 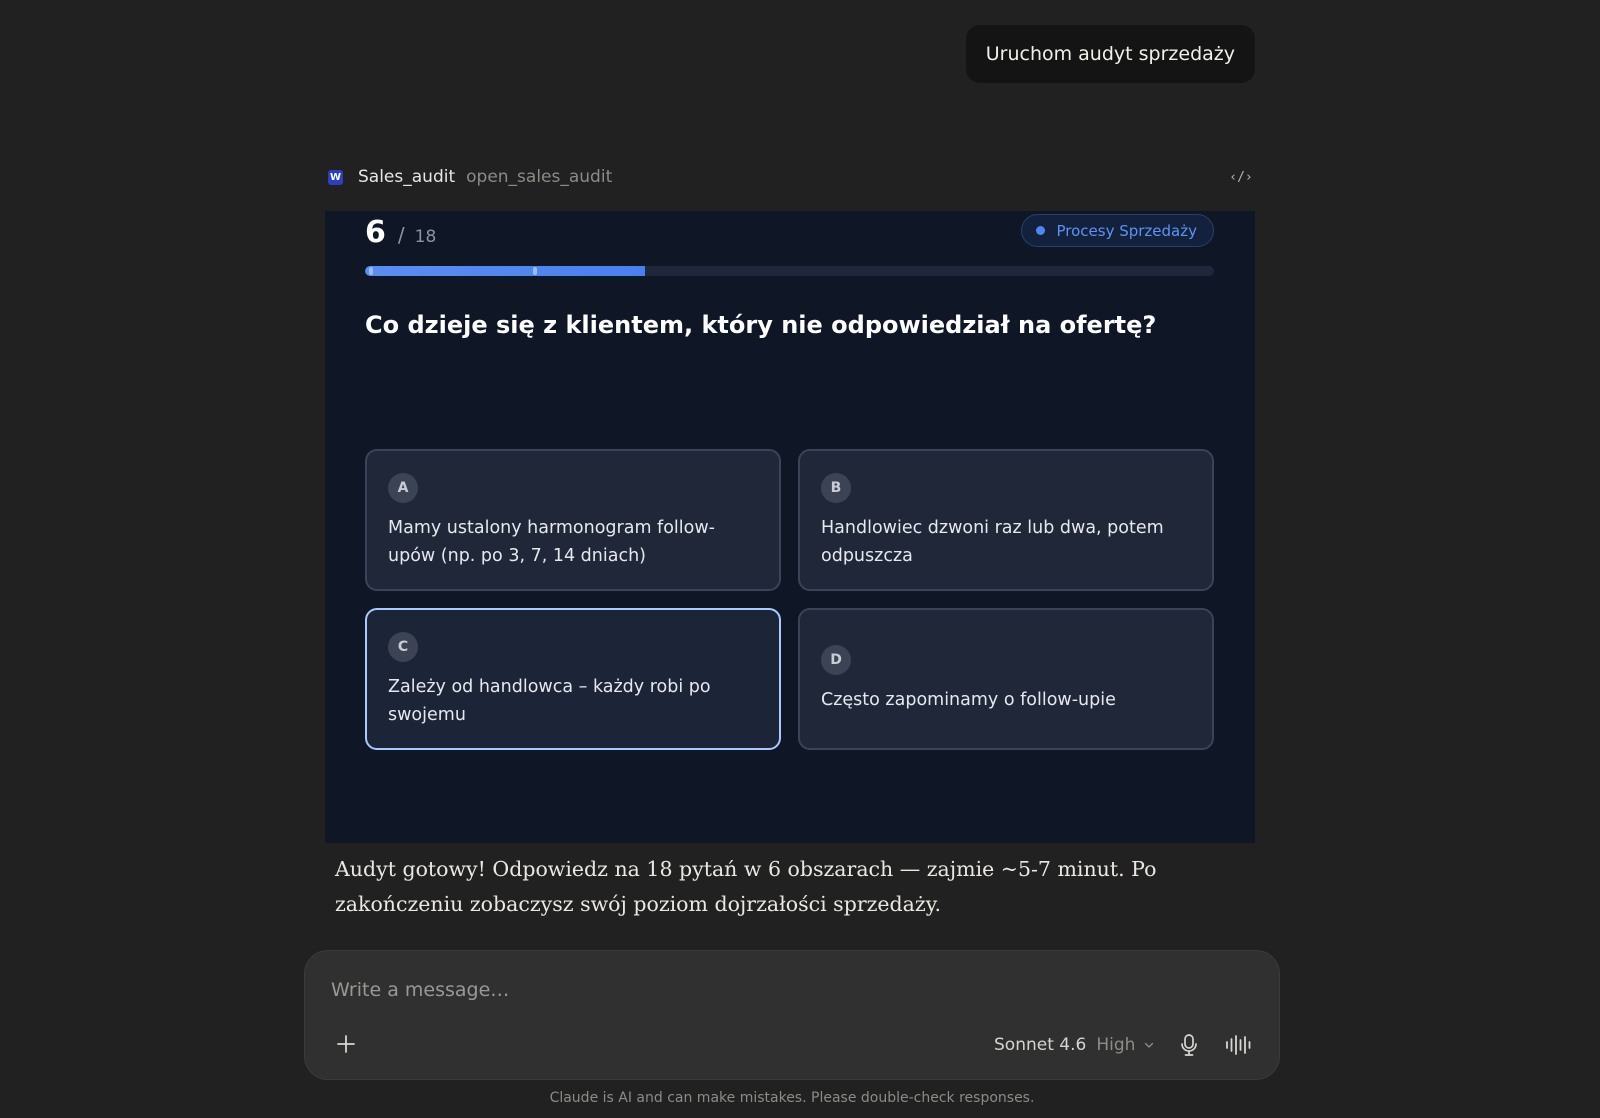 I want to click on microphone-button, so click(x=1189, y=1045).